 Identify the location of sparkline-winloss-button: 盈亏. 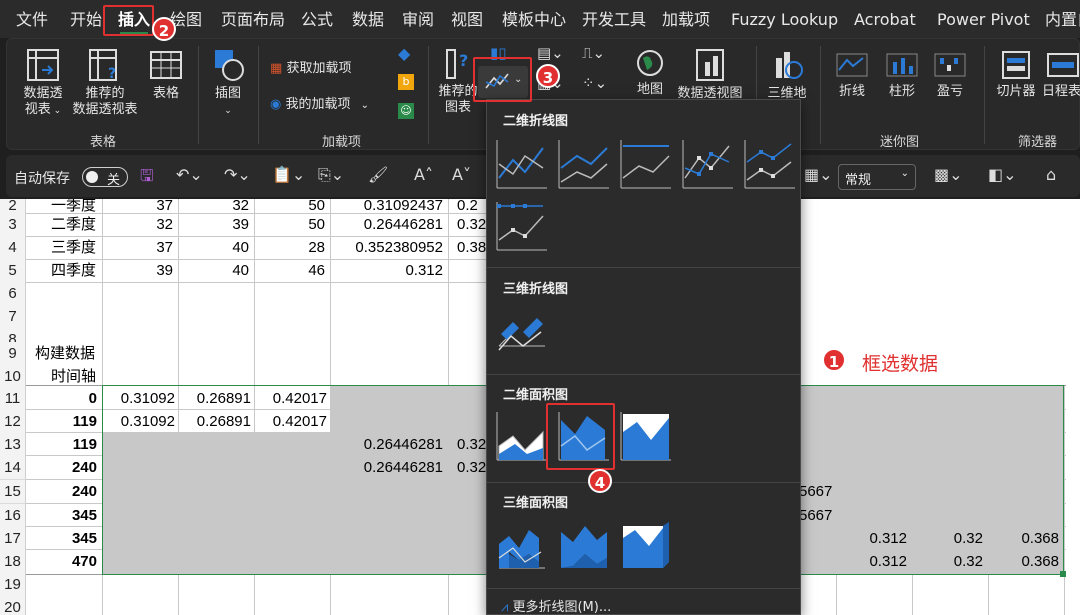
(950, 75).